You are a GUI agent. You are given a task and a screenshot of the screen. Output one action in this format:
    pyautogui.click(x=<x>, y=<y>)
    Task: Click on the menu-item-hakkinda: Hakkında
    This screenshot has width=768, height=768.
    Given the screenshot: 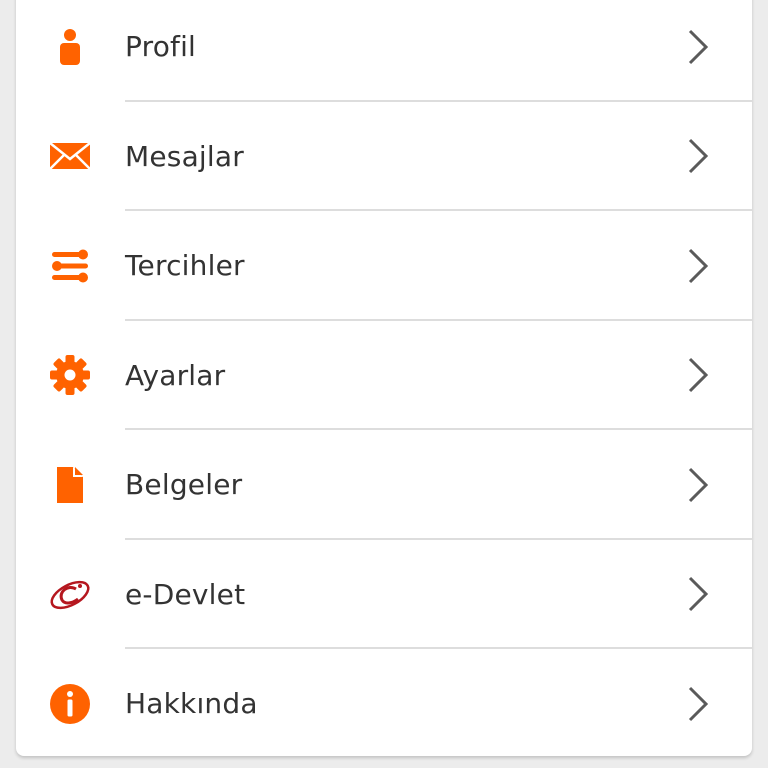 What is the action you would take?
    pyautogui.click(x=384, y=702)
    